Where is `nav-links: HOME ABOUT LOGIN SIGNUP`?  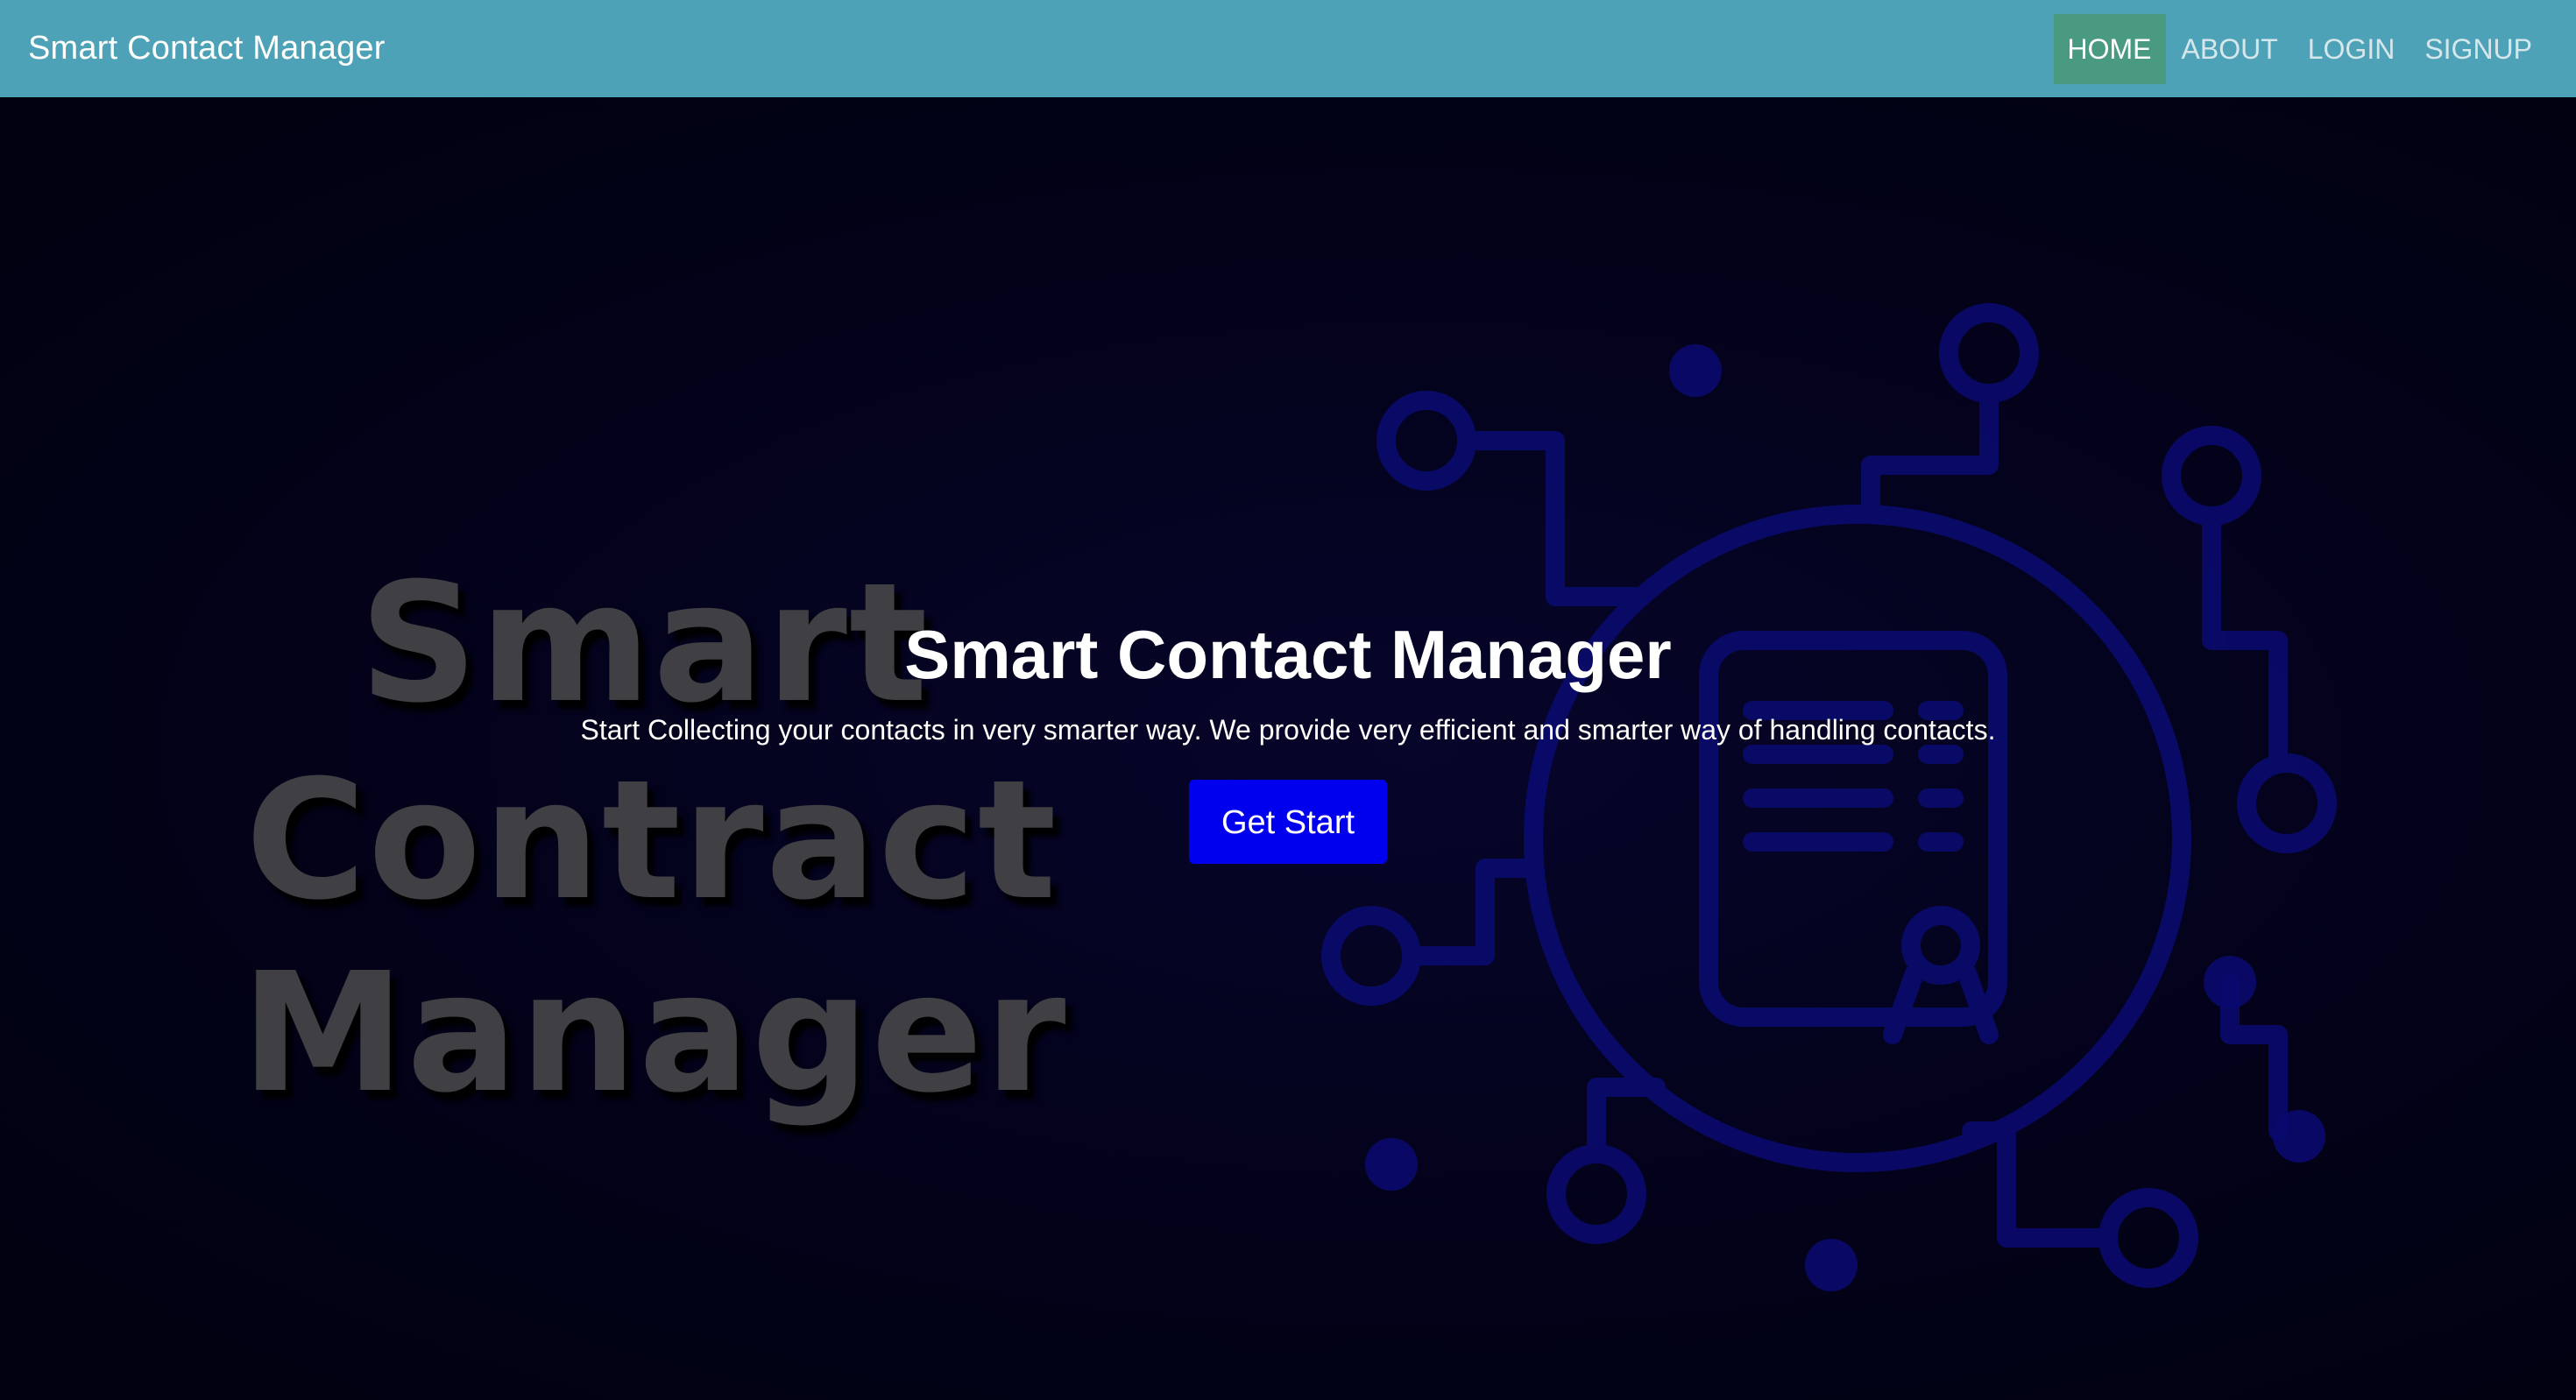 nav-links: HOME ABOUT LOGIN SIGNUP is located at coordinates (2299, 48).